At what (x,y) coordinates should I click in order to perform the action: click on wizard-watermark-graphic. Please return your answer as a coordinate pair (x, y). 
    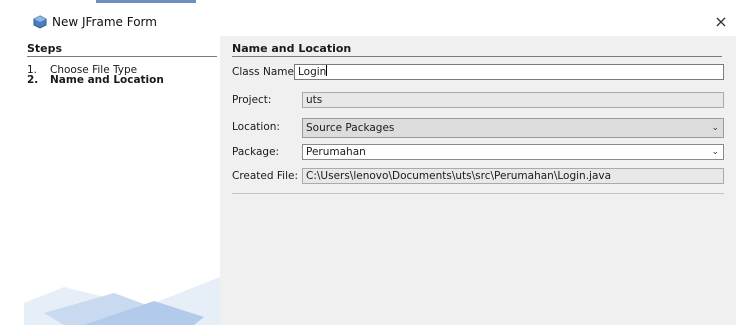
    Looking at the image, I should click on (122, 301).